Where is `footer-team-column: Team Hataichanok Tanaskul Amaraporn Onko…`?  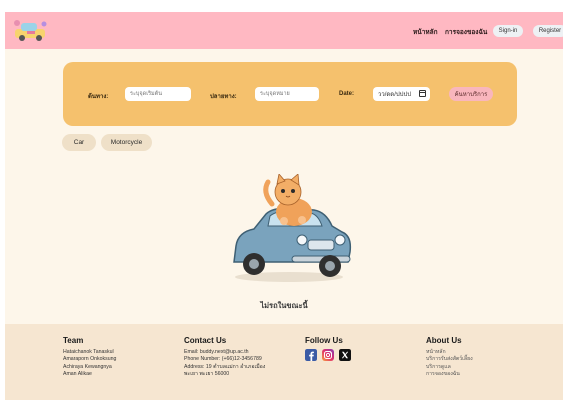 footer-team-column: Team Hataichanok Tanaskul Amaraporn Onko… is located at coordinates (89, 357).